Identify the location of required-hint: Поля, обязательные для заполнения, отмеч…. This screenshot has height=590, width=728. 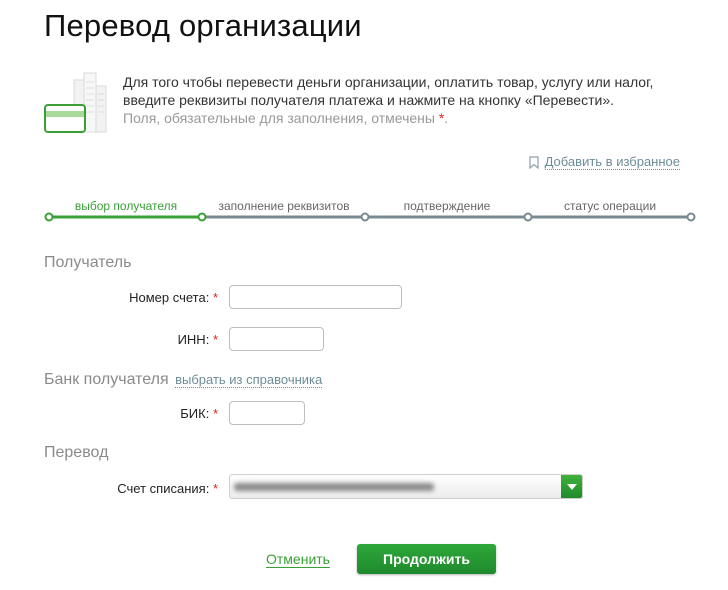
(279, 118).